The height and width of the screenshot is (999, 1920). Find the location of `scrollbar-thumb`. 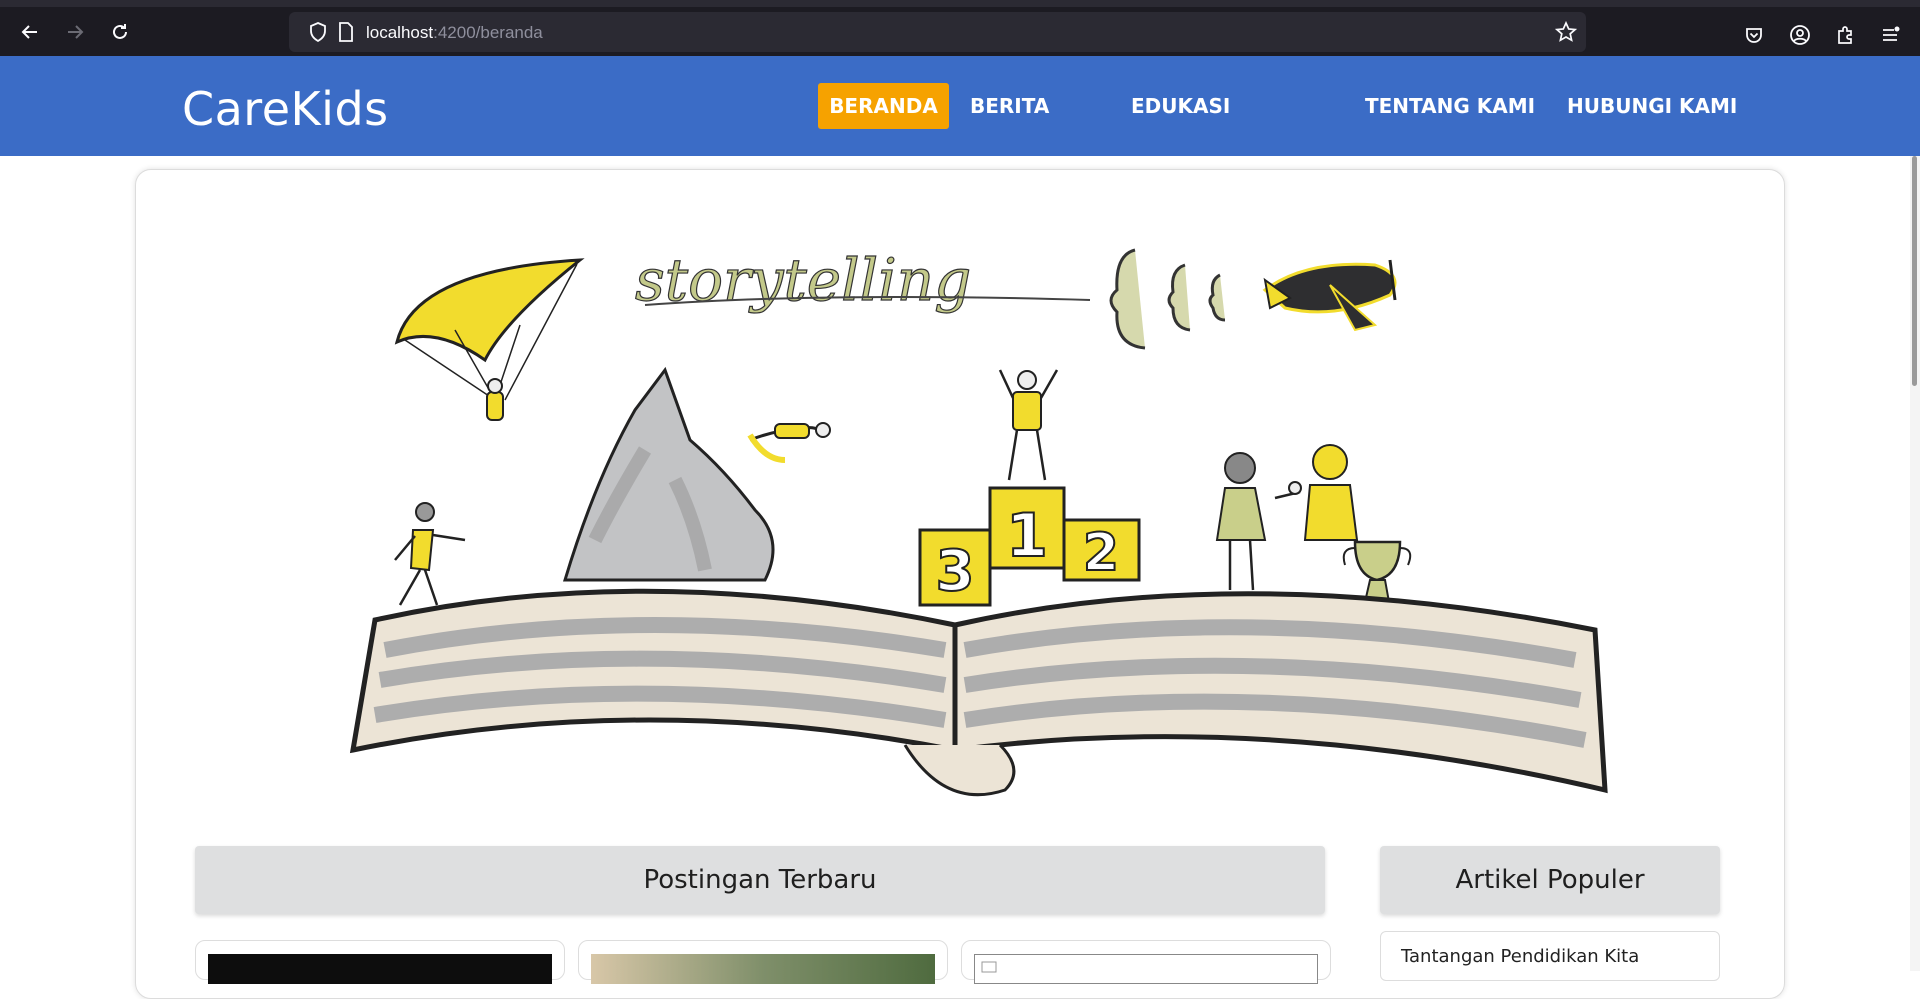

scrollbar-thumb is located at coordinates (1914, 271).